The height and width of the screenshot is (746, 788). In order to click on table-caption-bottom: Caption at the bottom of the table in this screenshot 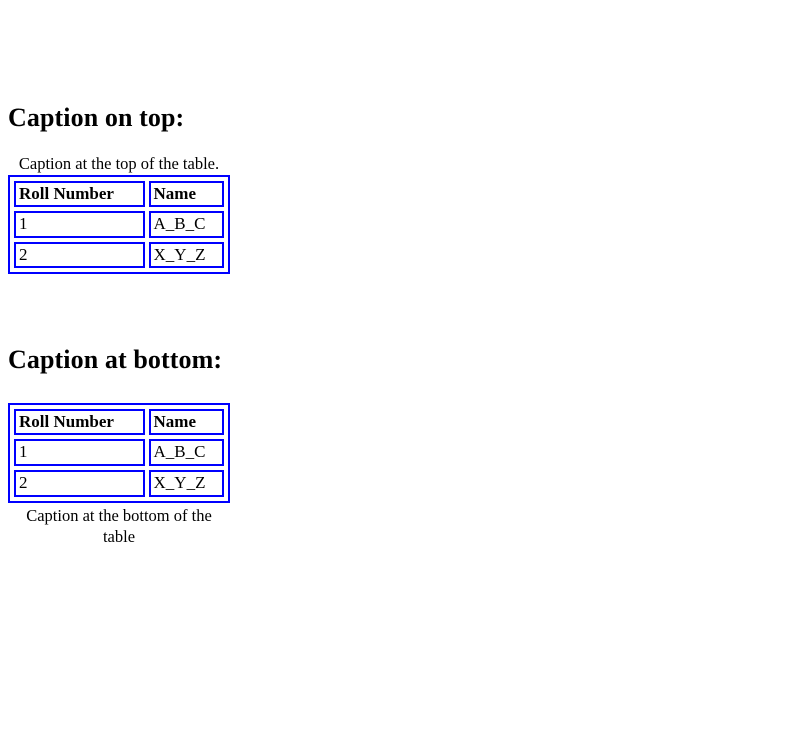, I will do `click(119, 525)`.